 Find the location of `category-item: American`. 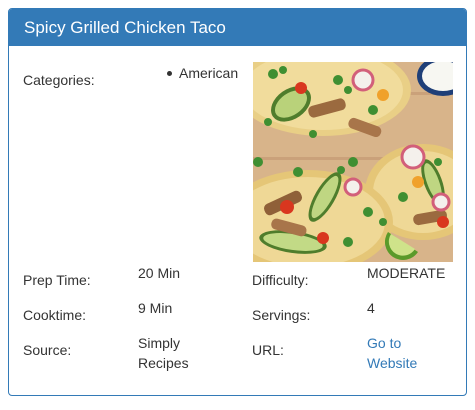

category-item: American is located at coordinates (201, 73).